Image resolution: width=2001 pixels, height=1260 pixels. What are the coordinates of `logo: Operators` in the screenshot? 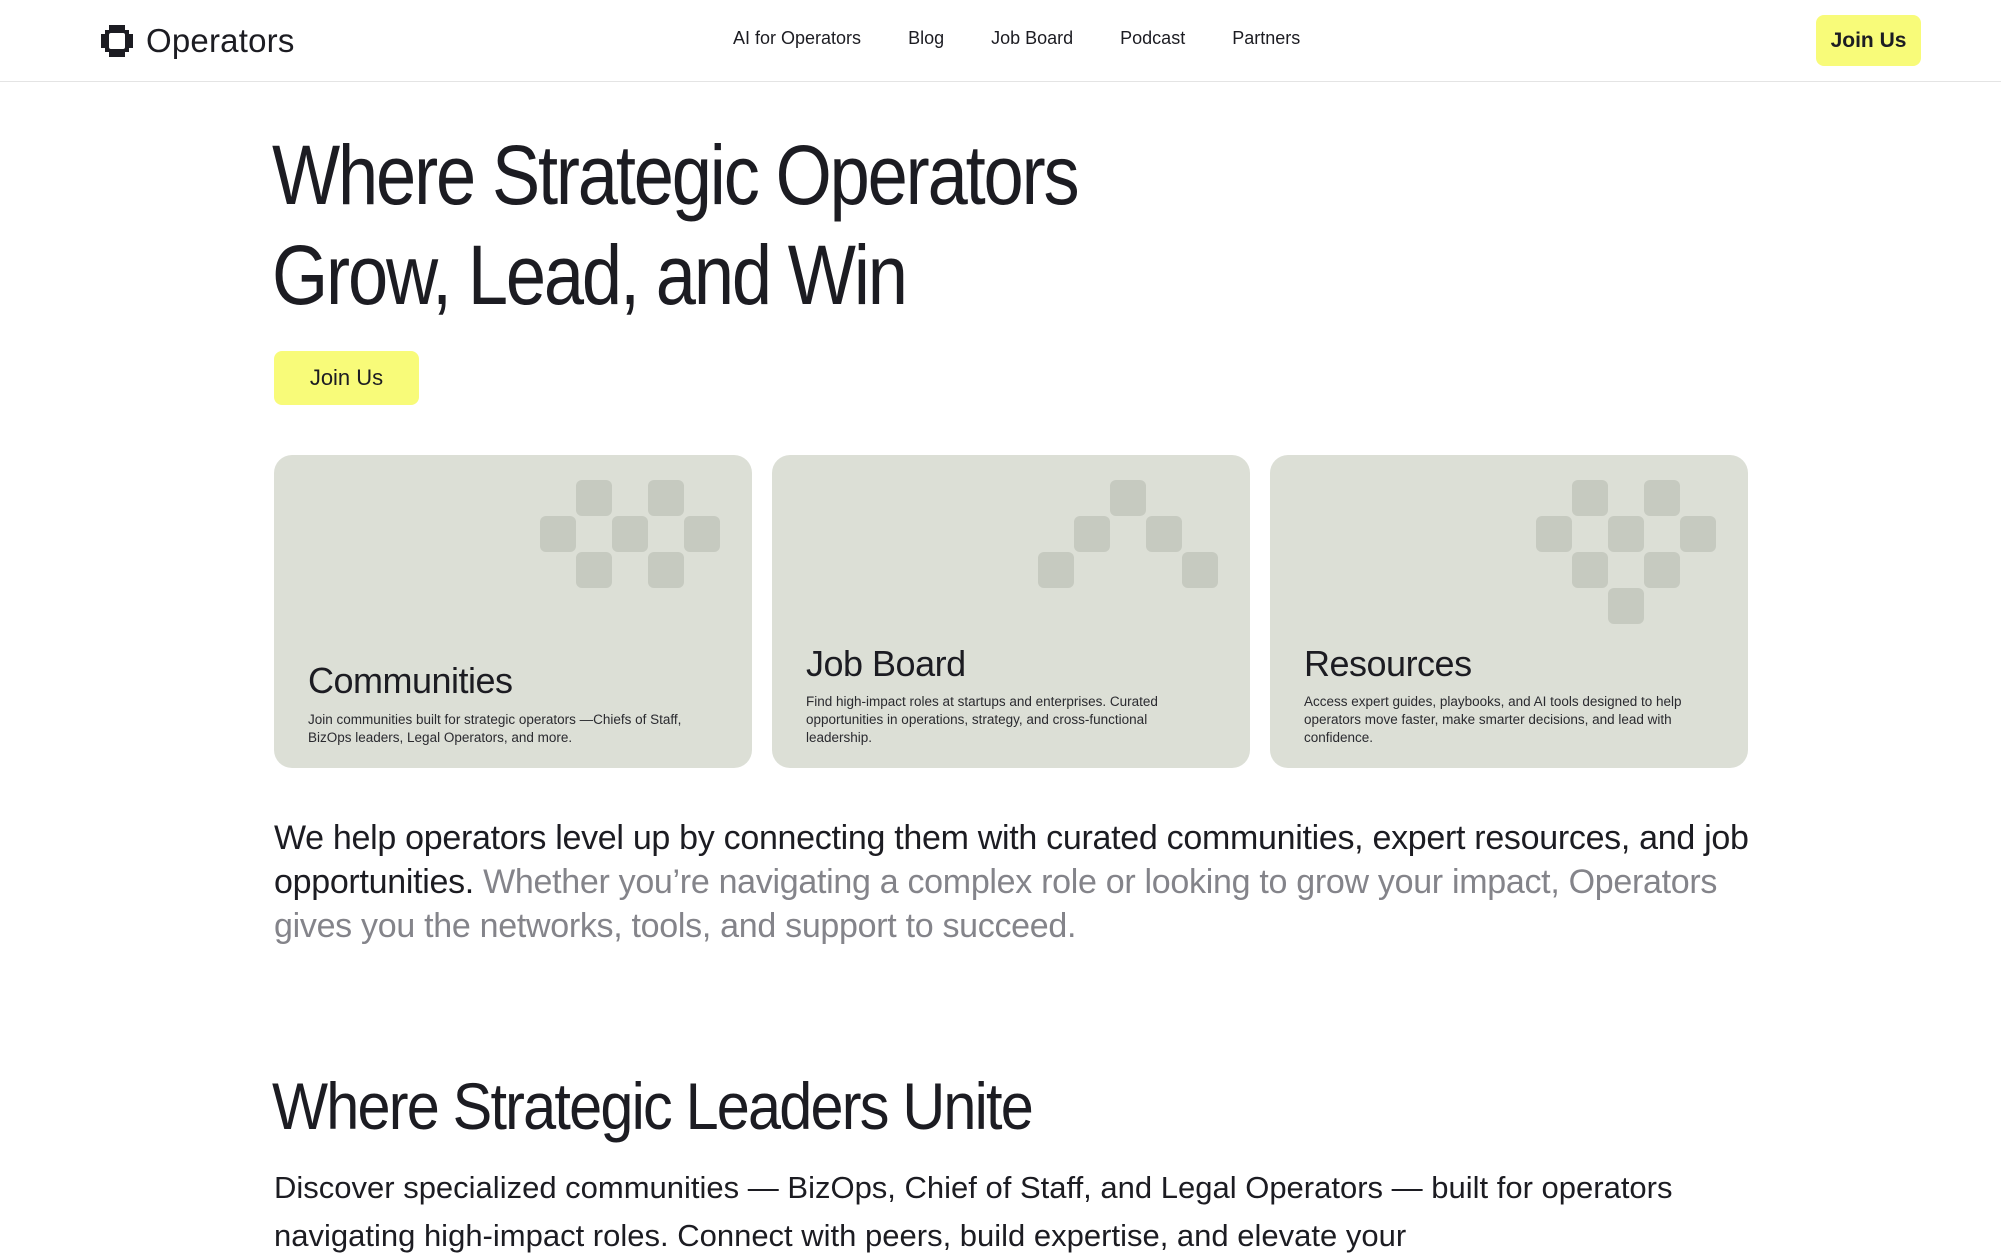 It's located at (197, 41).